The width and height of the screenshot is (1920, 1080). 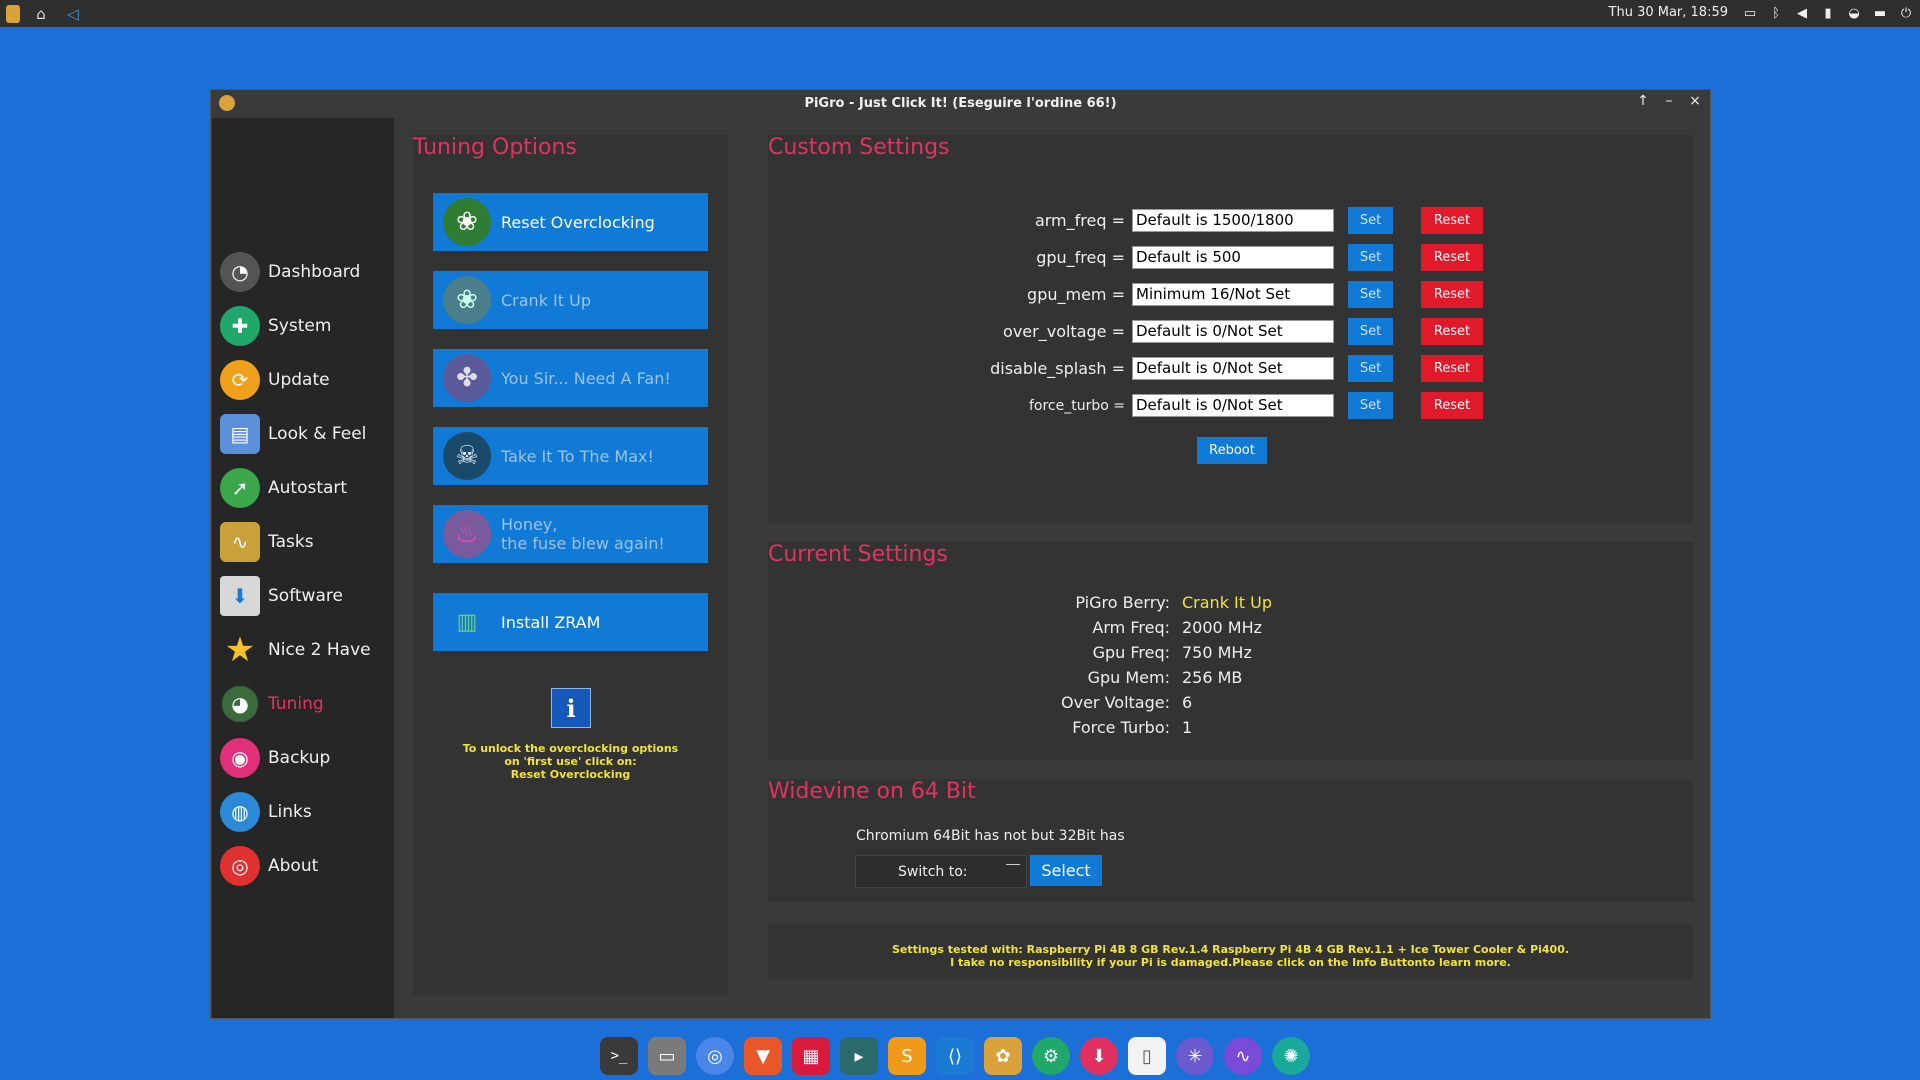 I want to click on sublime-text-icon: S, so click(x=907, y=1056).